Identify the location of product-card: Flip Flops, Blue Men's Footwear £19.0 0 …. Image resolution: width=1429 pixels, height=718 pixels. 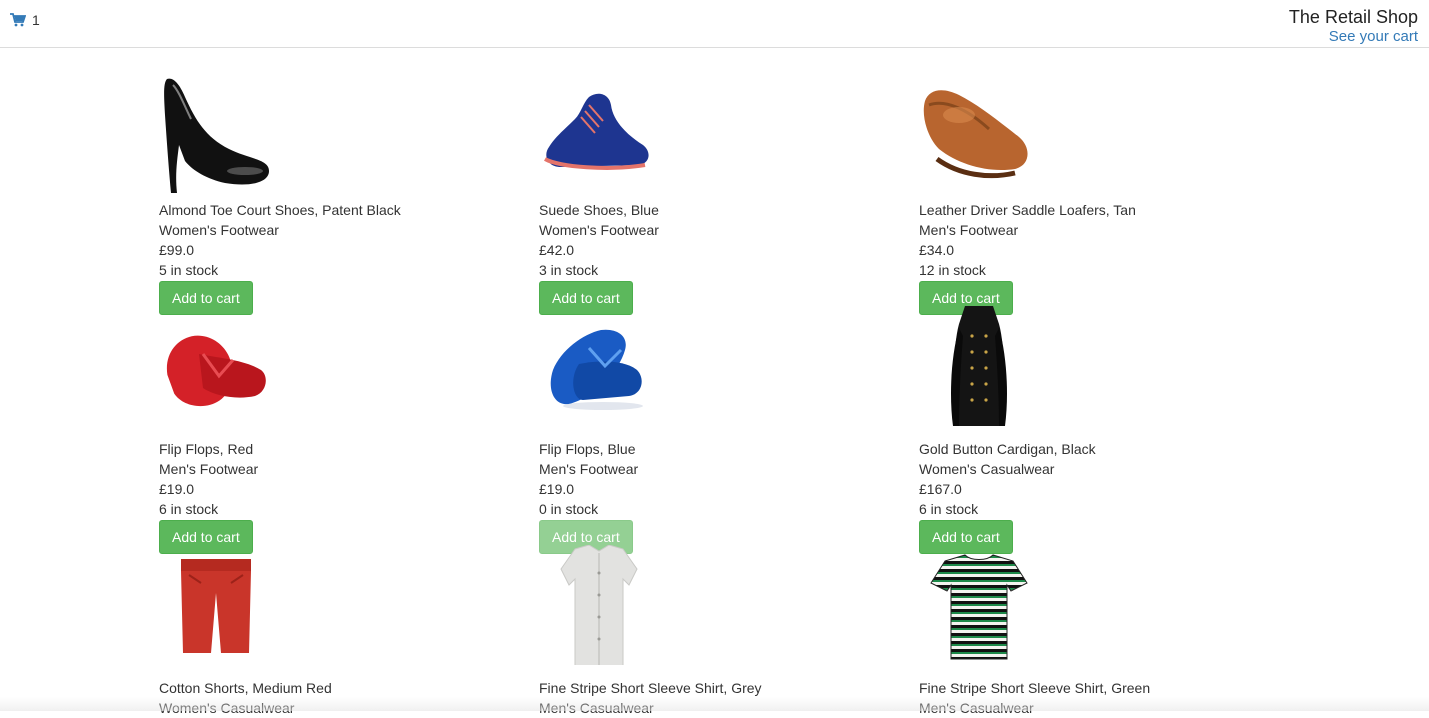
(719, 434).